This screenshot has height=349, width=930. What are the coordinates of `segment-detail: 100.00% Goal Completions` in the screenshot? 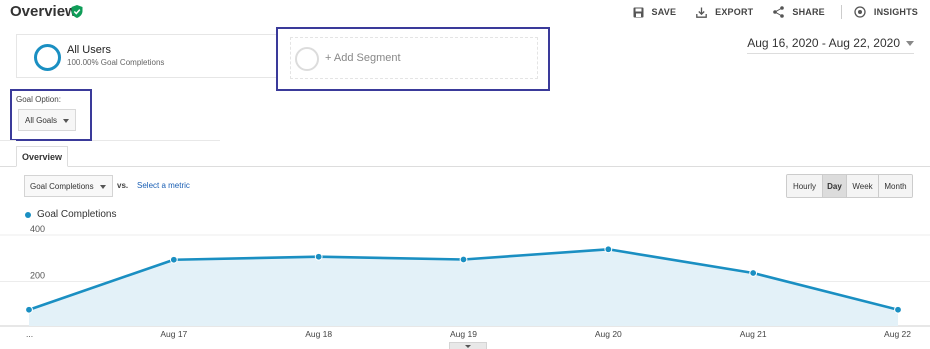 It's located at (116, 62).